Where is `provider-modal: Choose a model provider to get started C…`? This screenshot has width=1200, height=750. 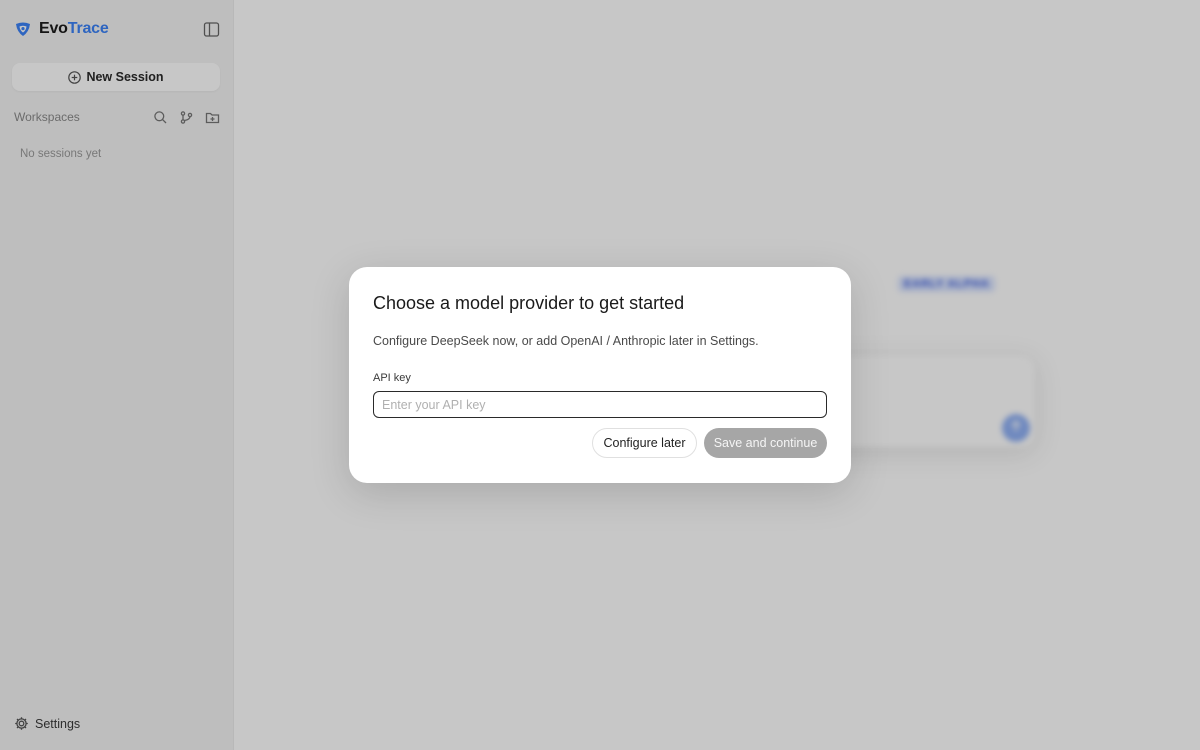
provider-modal: Choose a model provider to get started C… is located at coordinates (600, 375).